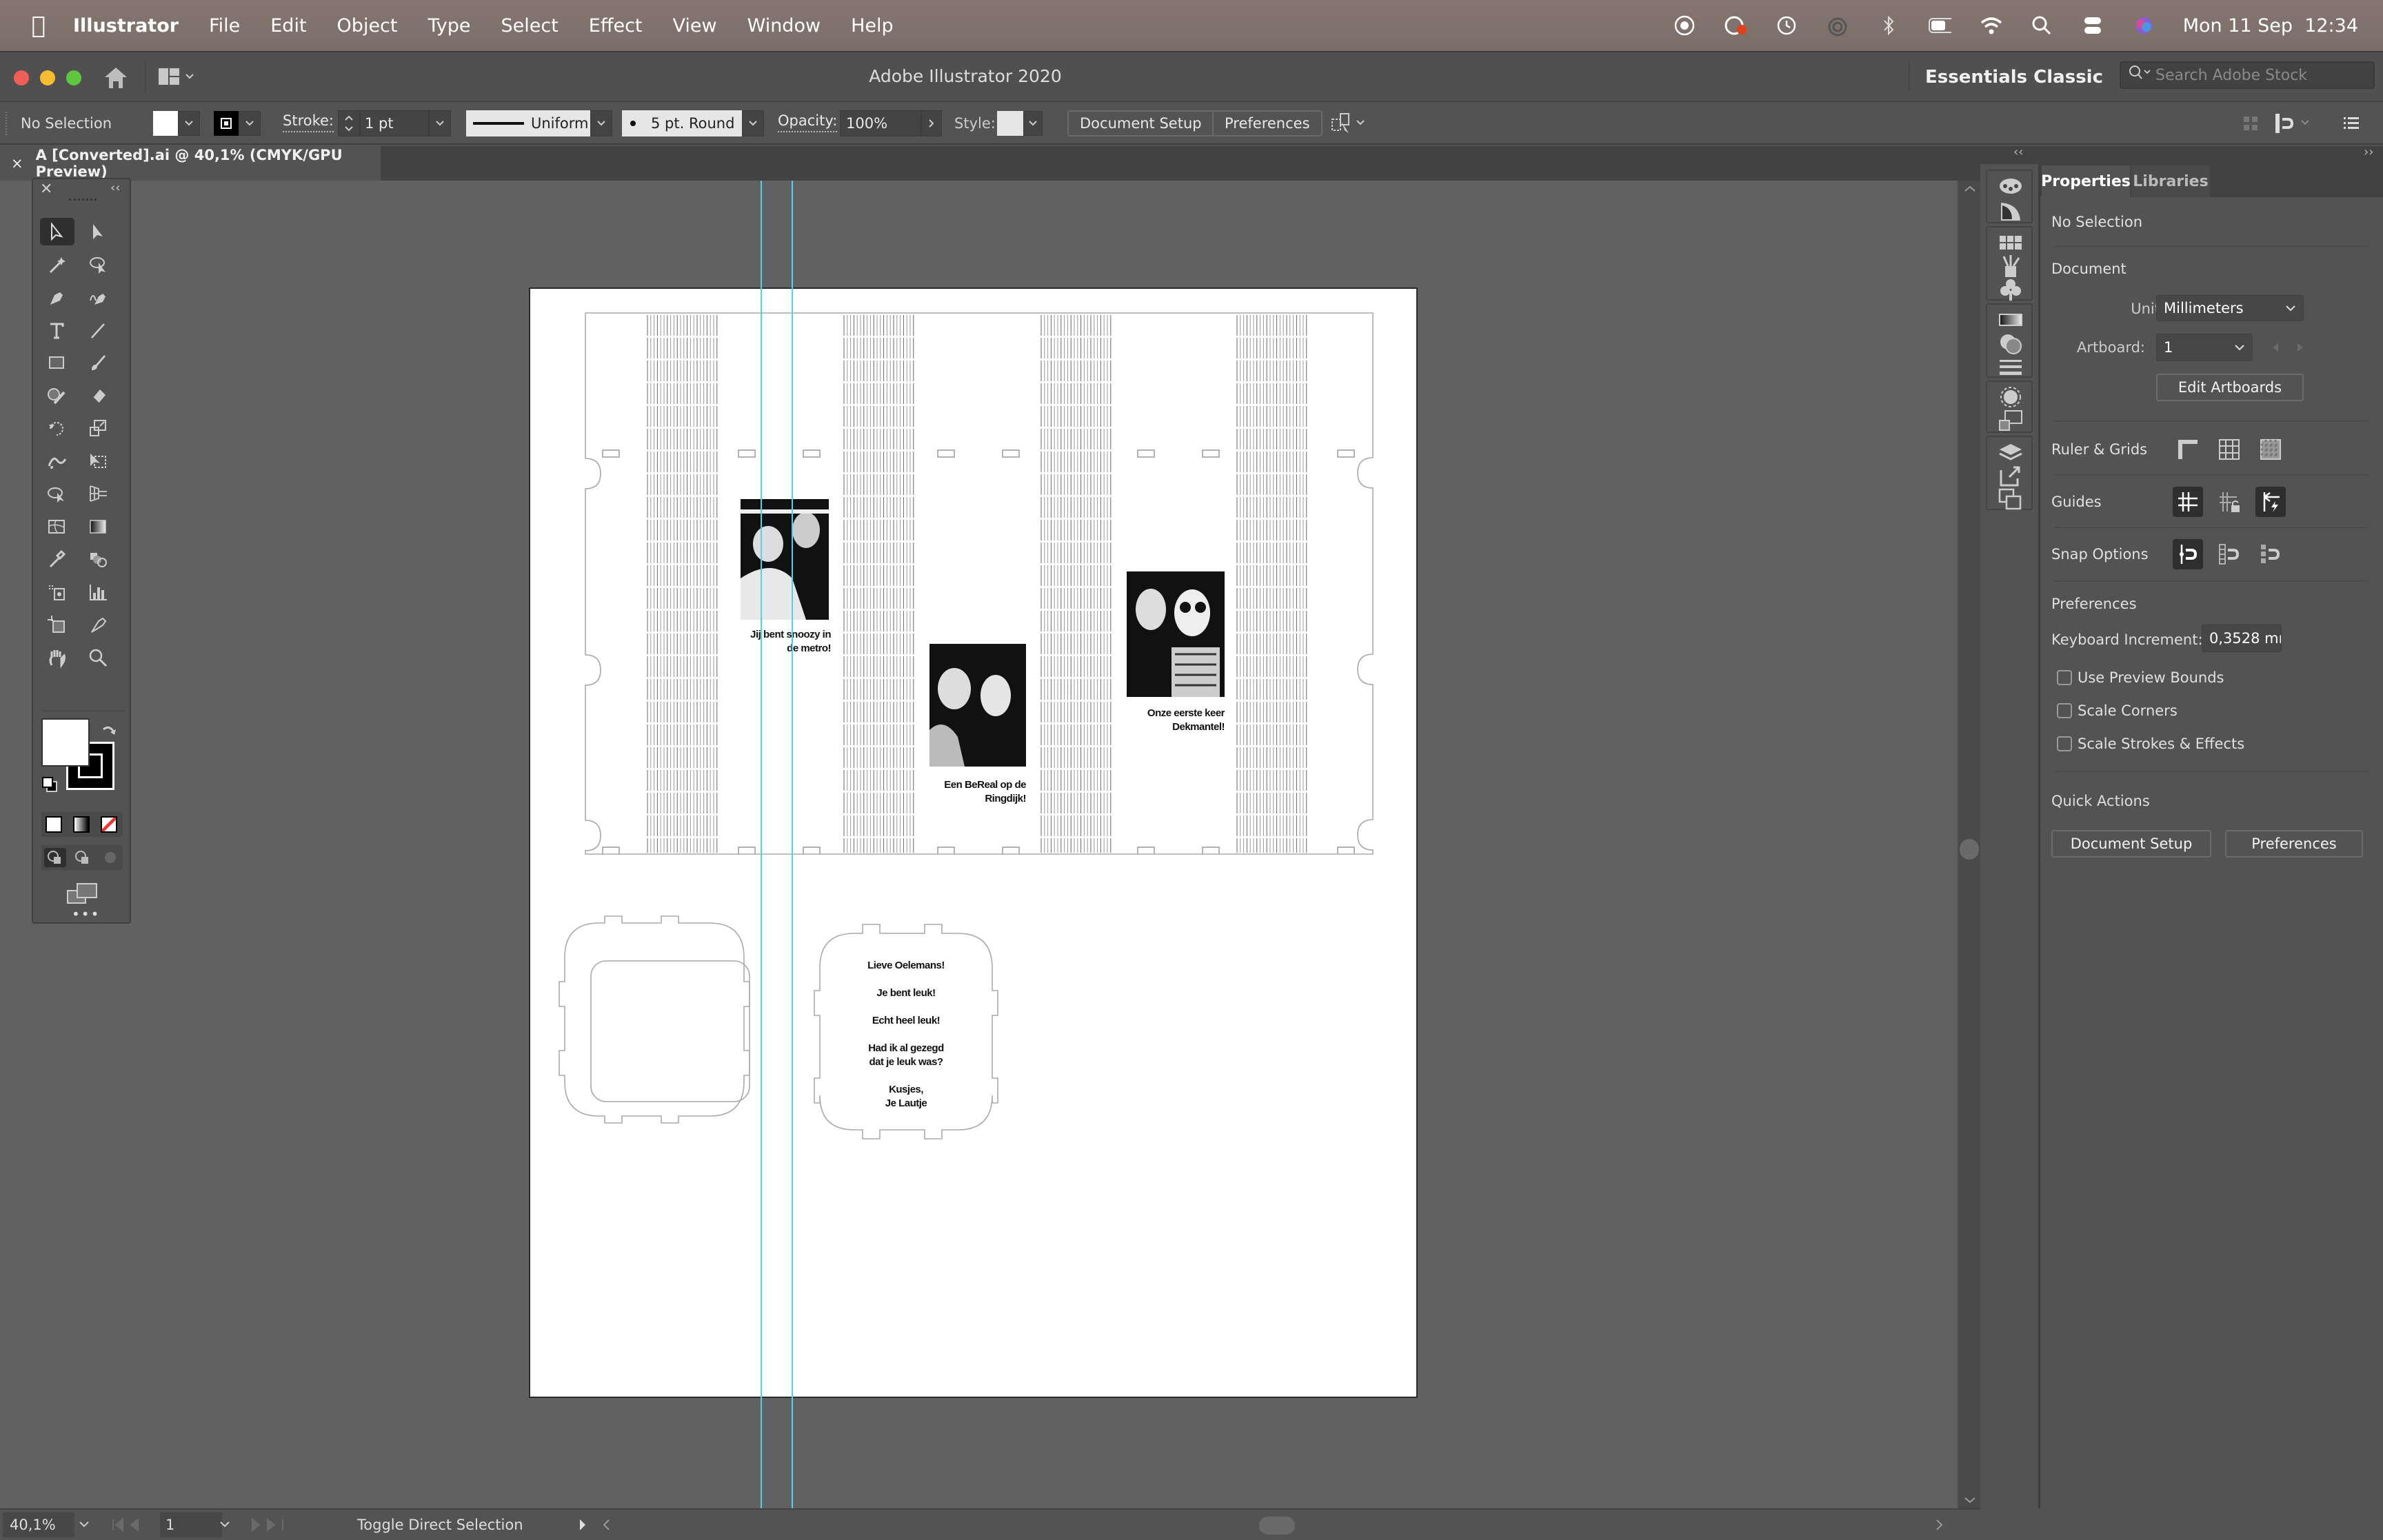  What do you see at coordinates (267, 1525) in the screenshot?
I see `next-last-artboard-icon` at bounding box center [267, 1525].